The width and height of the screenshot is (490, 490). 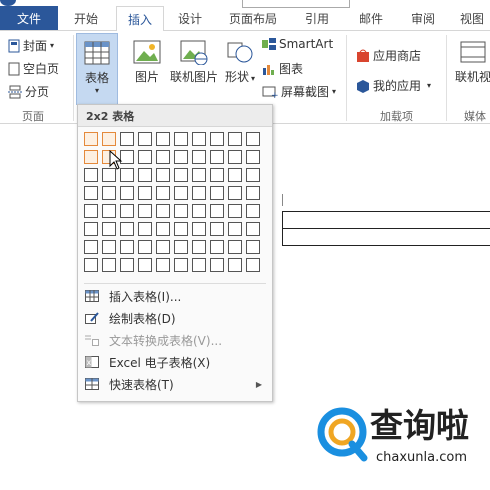 What do you see at coordinates (175, 362) in the screenshot?
I see `excel-sheet-item: x Excel 电子表格(X)` at bounding box center [175, 362].